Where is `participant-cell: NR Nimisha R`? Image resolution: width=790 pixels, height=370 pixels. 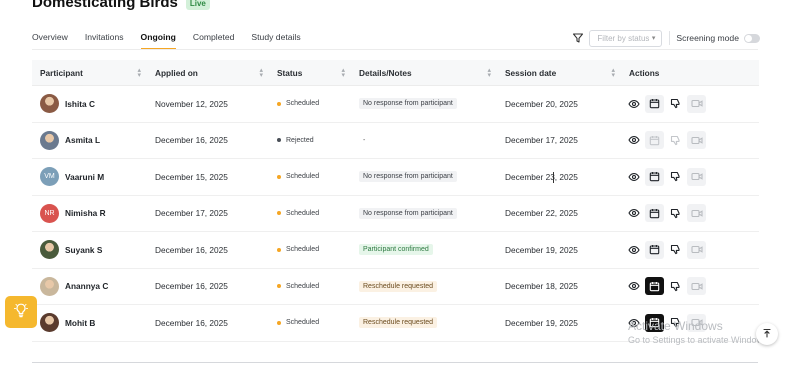 participant-cell: NR Nimisha R is located at coordinates (89, 214).